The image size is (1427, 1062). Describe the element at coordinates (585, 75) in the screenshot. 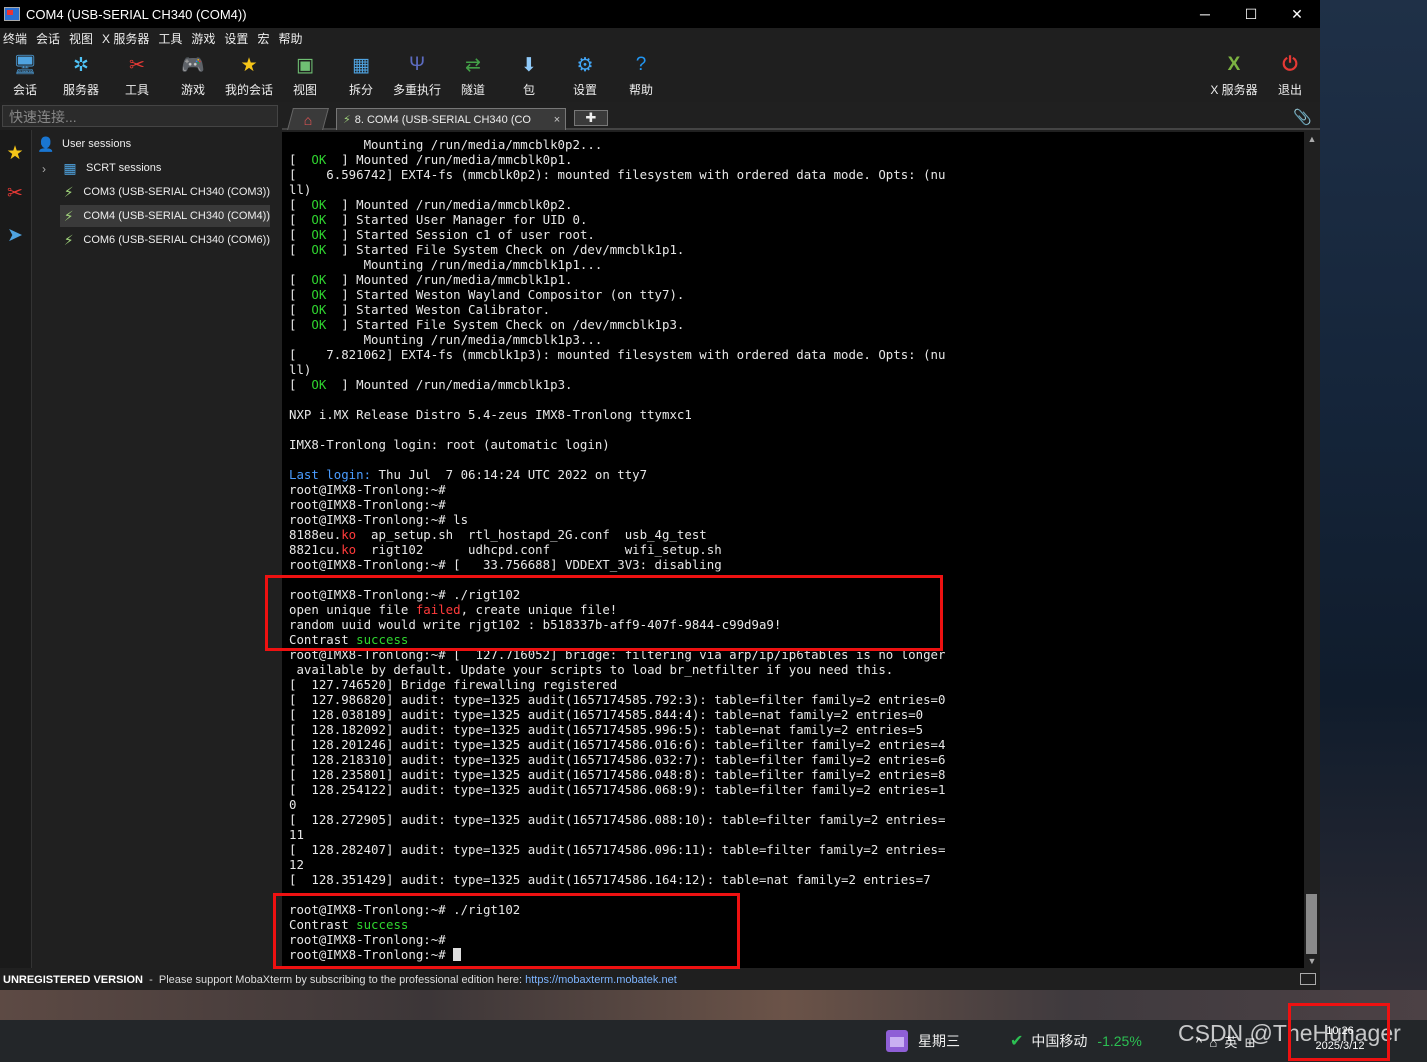

I see `toolbar-button-11: ⚙ 设置` at that location.